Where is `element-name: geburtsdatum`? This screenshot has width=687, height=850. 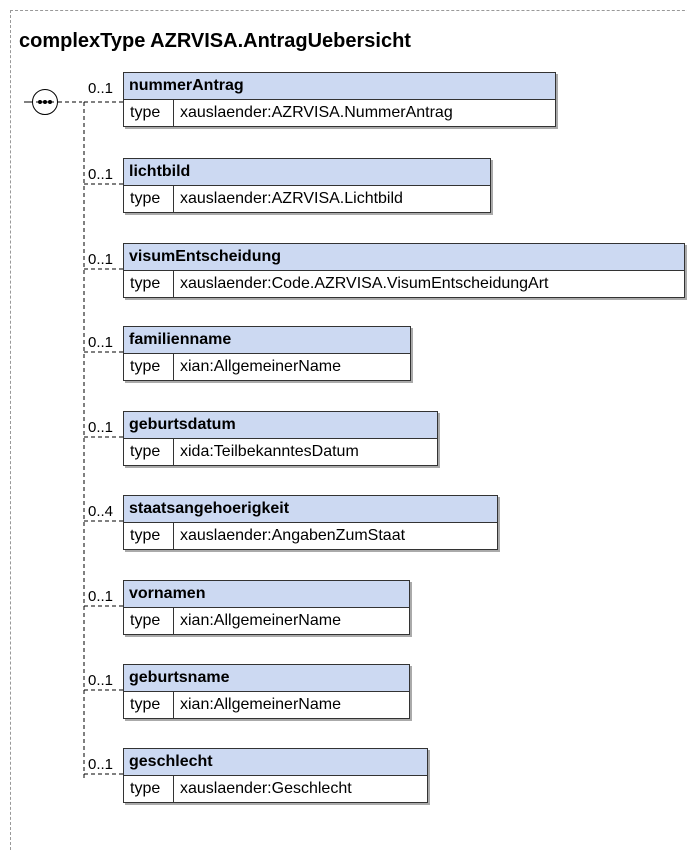
element-name: geburtsdatum is located at coordinates (280, 425).